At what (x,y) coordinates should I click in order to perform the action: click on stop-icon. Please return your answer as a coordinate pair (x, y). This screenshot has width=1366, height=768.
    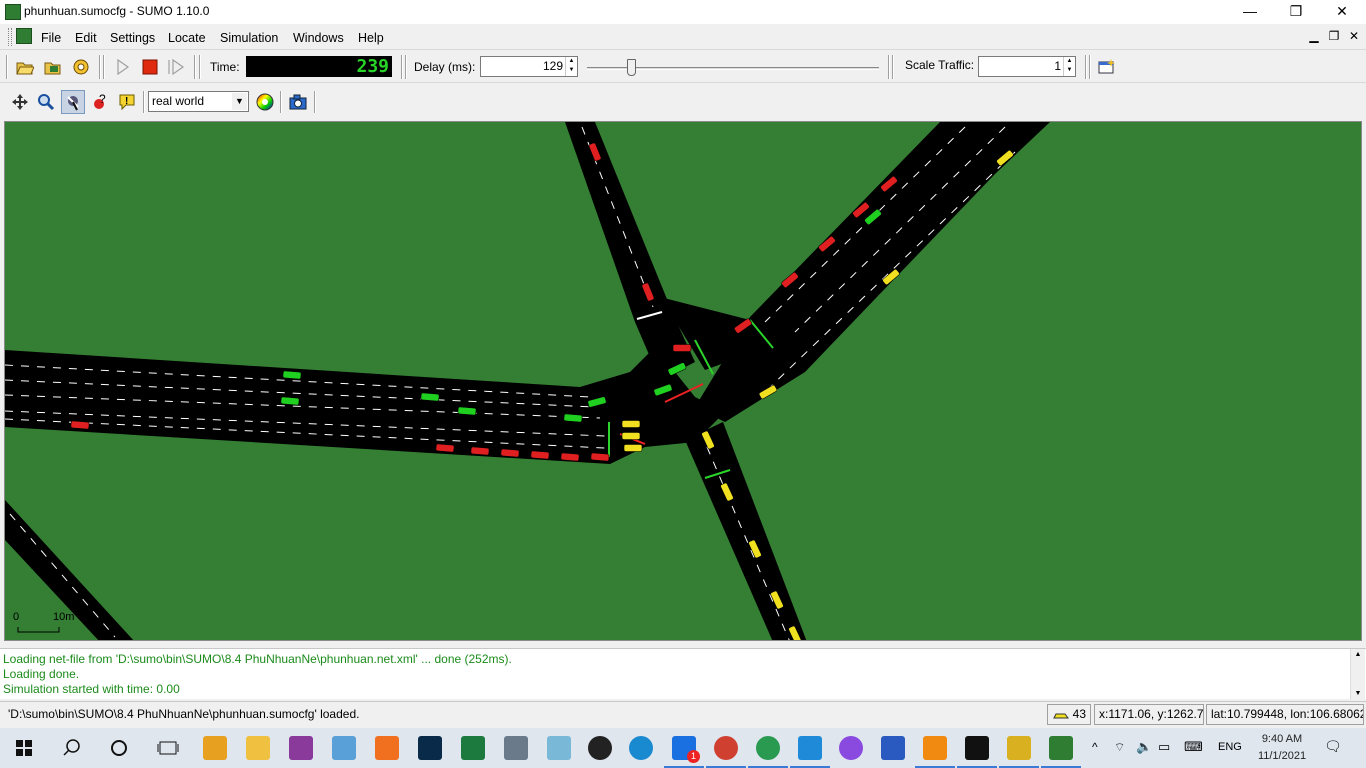
    Looking at the image, I should click on (150, 67).